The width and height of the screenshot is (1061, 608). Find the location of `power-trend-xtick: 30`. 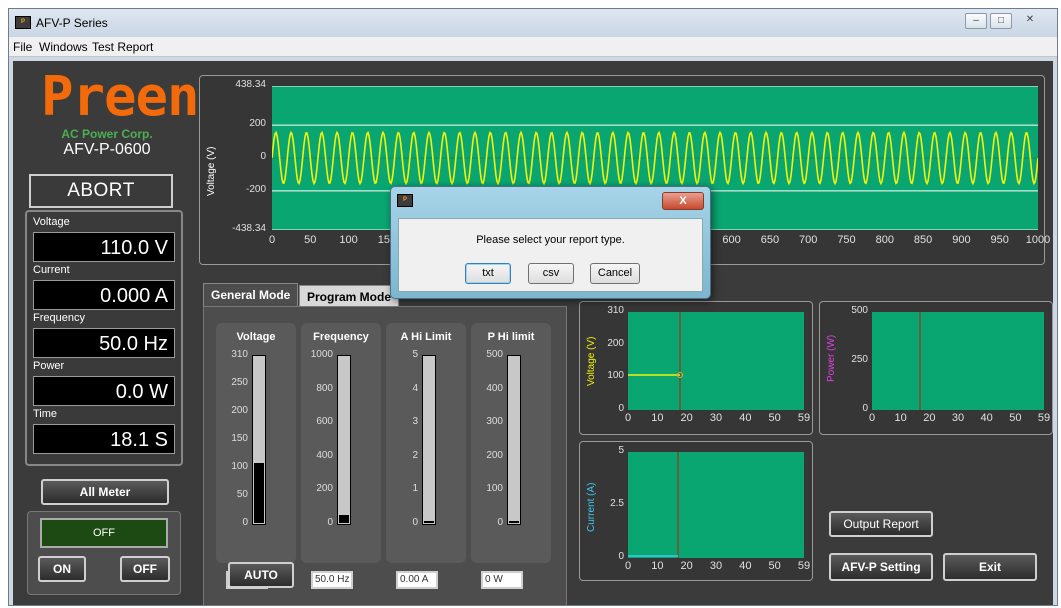

power-trend-xtick: 30 is located at coordinates (958, 418).